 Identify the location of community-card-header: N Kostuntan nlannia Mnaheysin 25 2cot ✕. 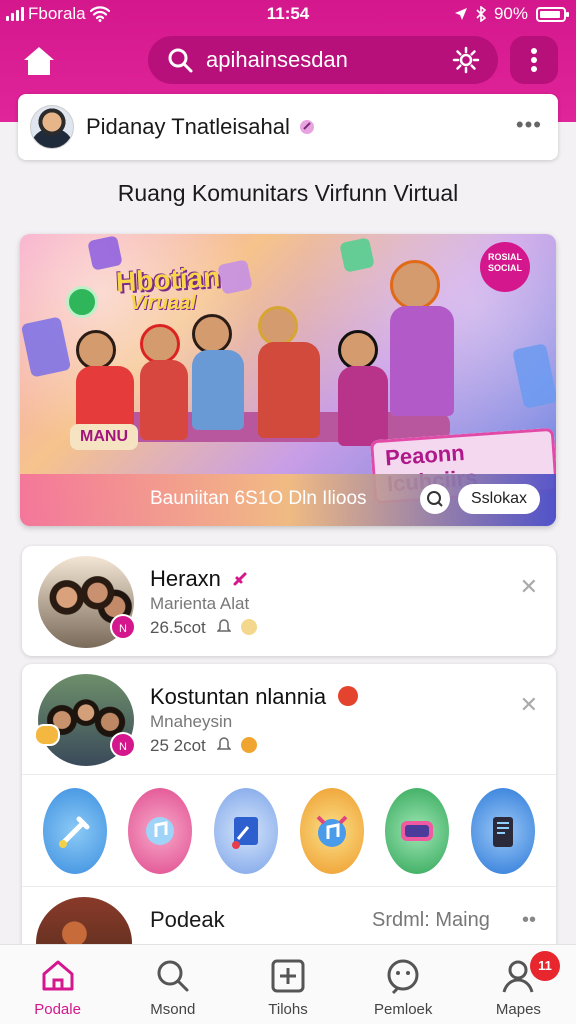
(289, 719).